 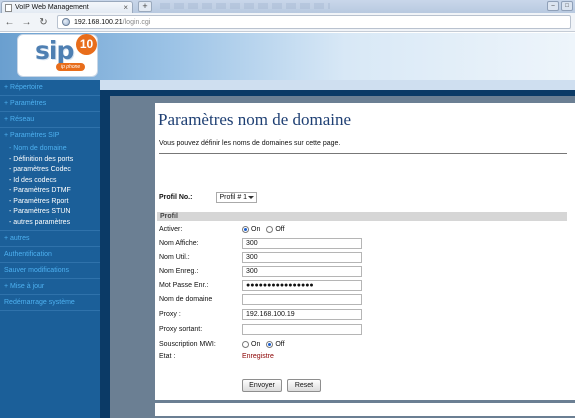 I want to click on sidebar-item-sauver: Sauver modifications, so click(x=50, y=271).